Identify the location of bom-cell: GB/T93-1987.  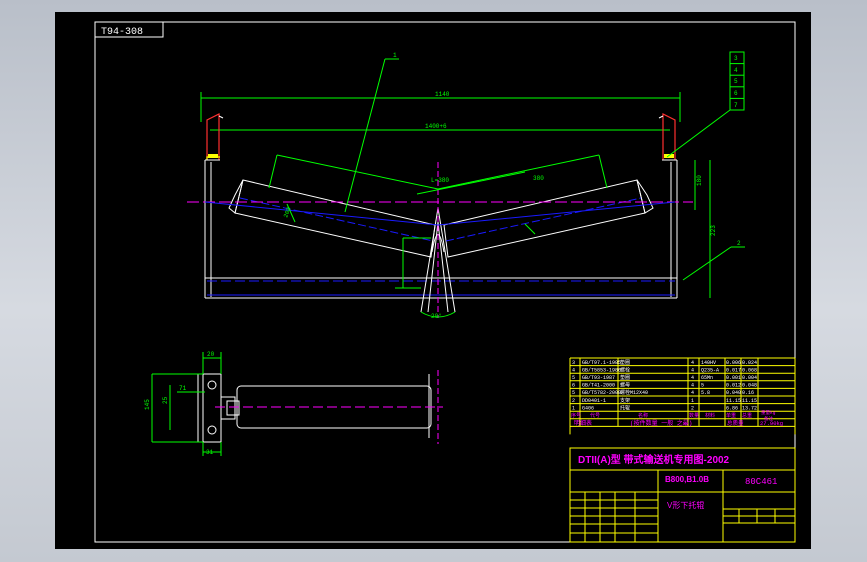
(598, 378).